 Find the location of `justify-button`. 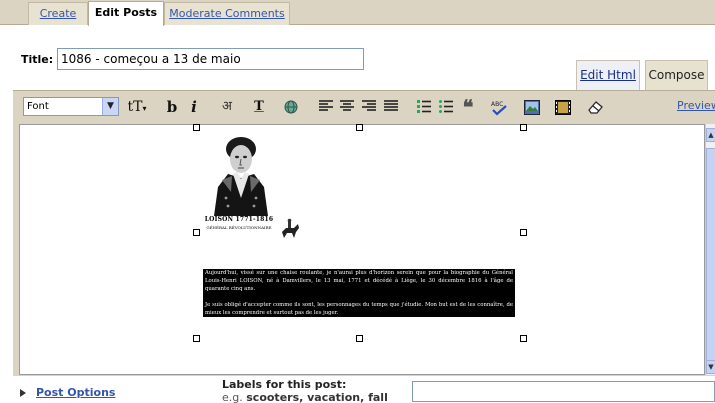

justify-button is located at coordinates (391, 107).